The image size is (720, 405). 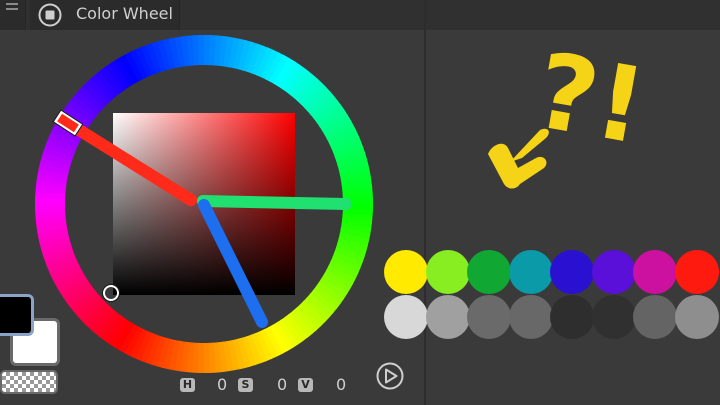 What do you see at coordinates (305, 385) in the screenshot?
I see `brightness-label: V` at bounding box center [305, 385].